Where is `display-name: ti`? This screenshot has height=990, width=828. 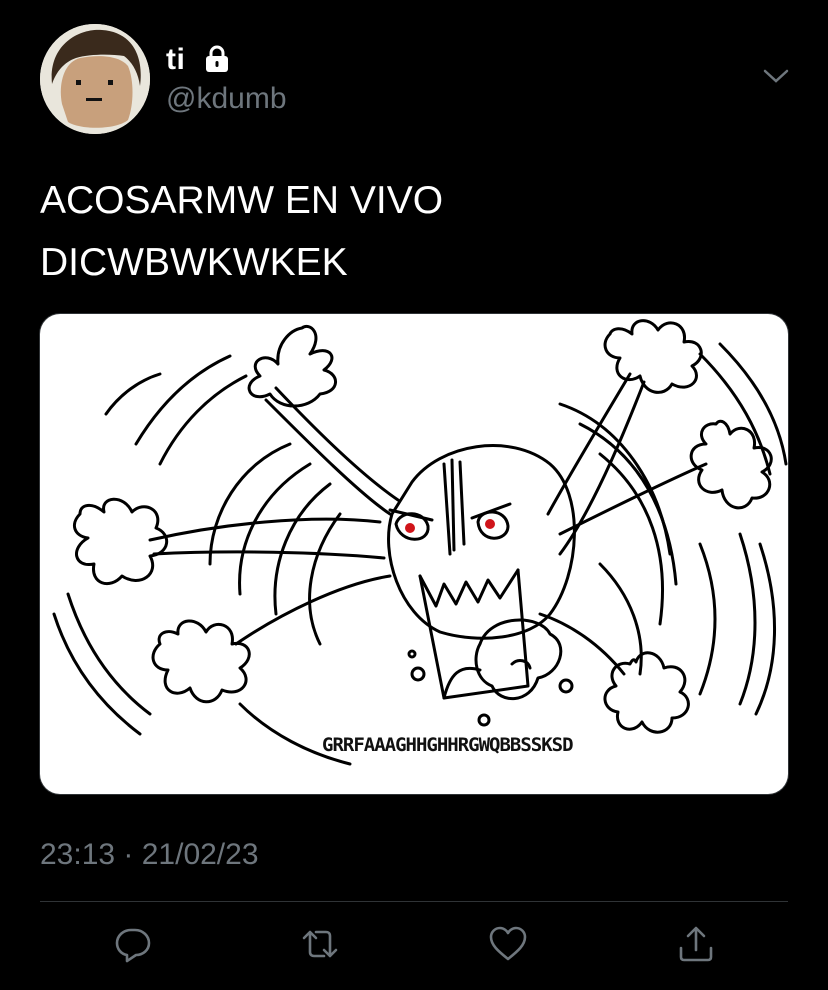 display-name: ti is located at coordinates (175, 60).